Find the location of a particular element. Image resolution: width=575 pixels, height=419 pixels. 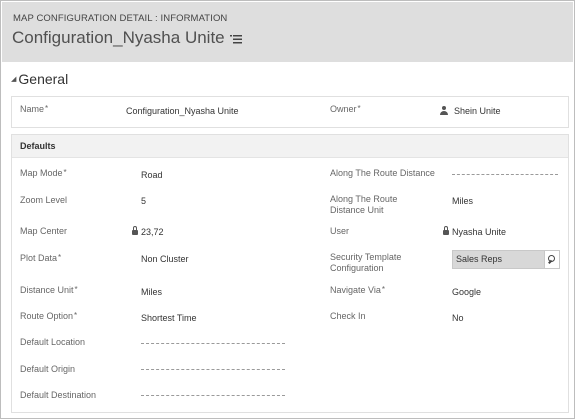

along-route-distance-unit-label: Along The Route Distance Unit is located at coordinates (364, 204).